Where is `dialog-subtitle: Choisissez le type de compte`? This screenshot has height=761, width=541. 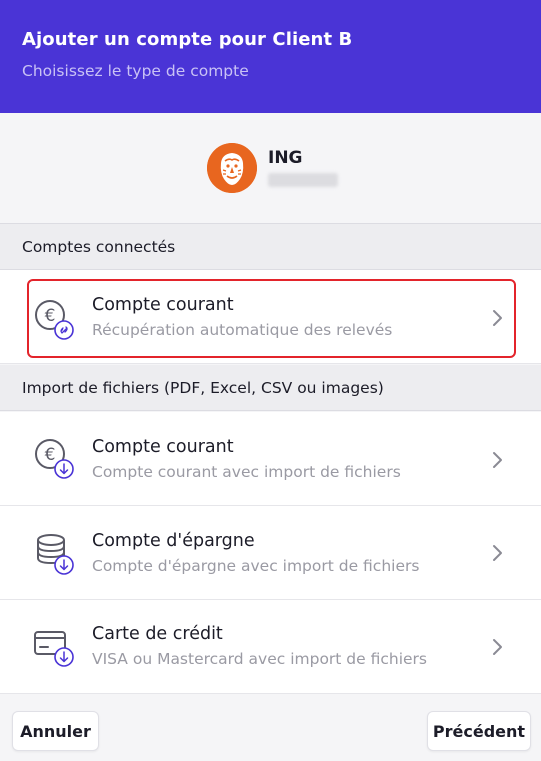 dialog-subtitle: Choisissez le type de compte is located at coordinates (135, 71).